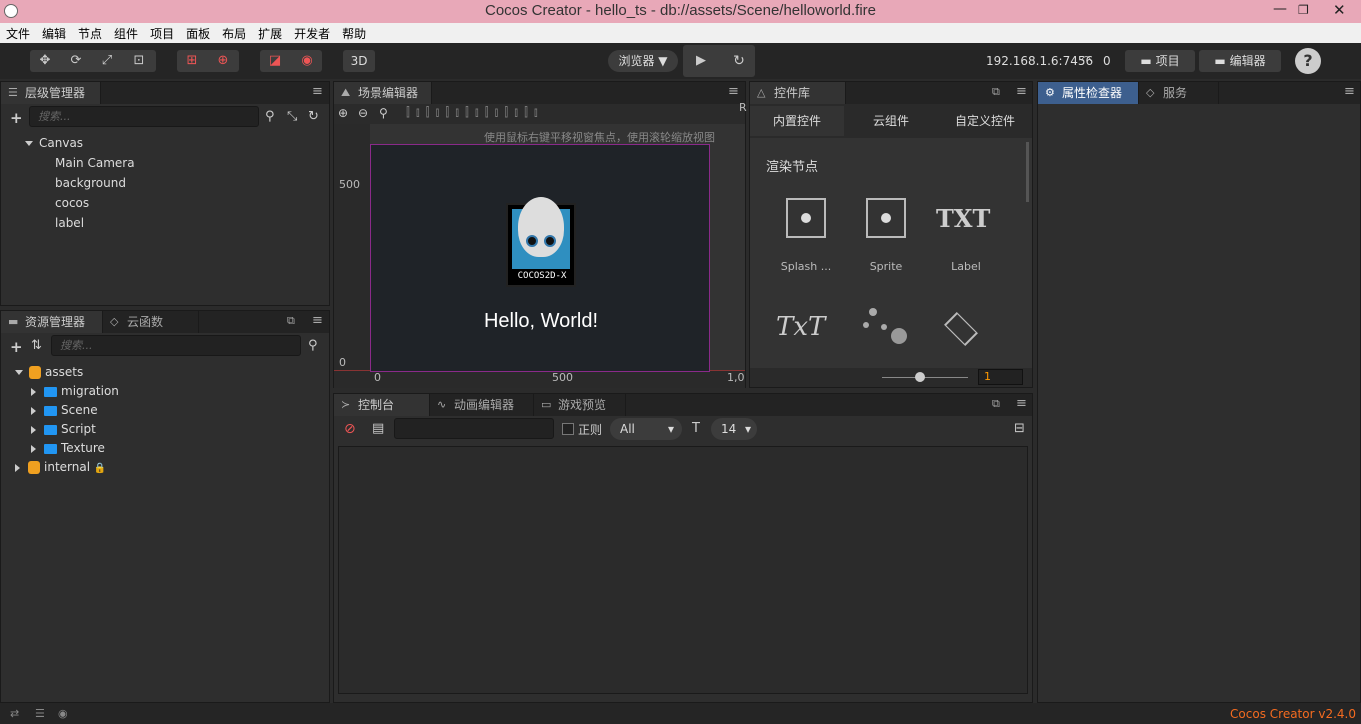 This screenshot has width=1361, height=724. What do you see at coordinates (40, 713) in the screenshot?
I see `database-status-icon: ☰` at bounding box center [40, 713].